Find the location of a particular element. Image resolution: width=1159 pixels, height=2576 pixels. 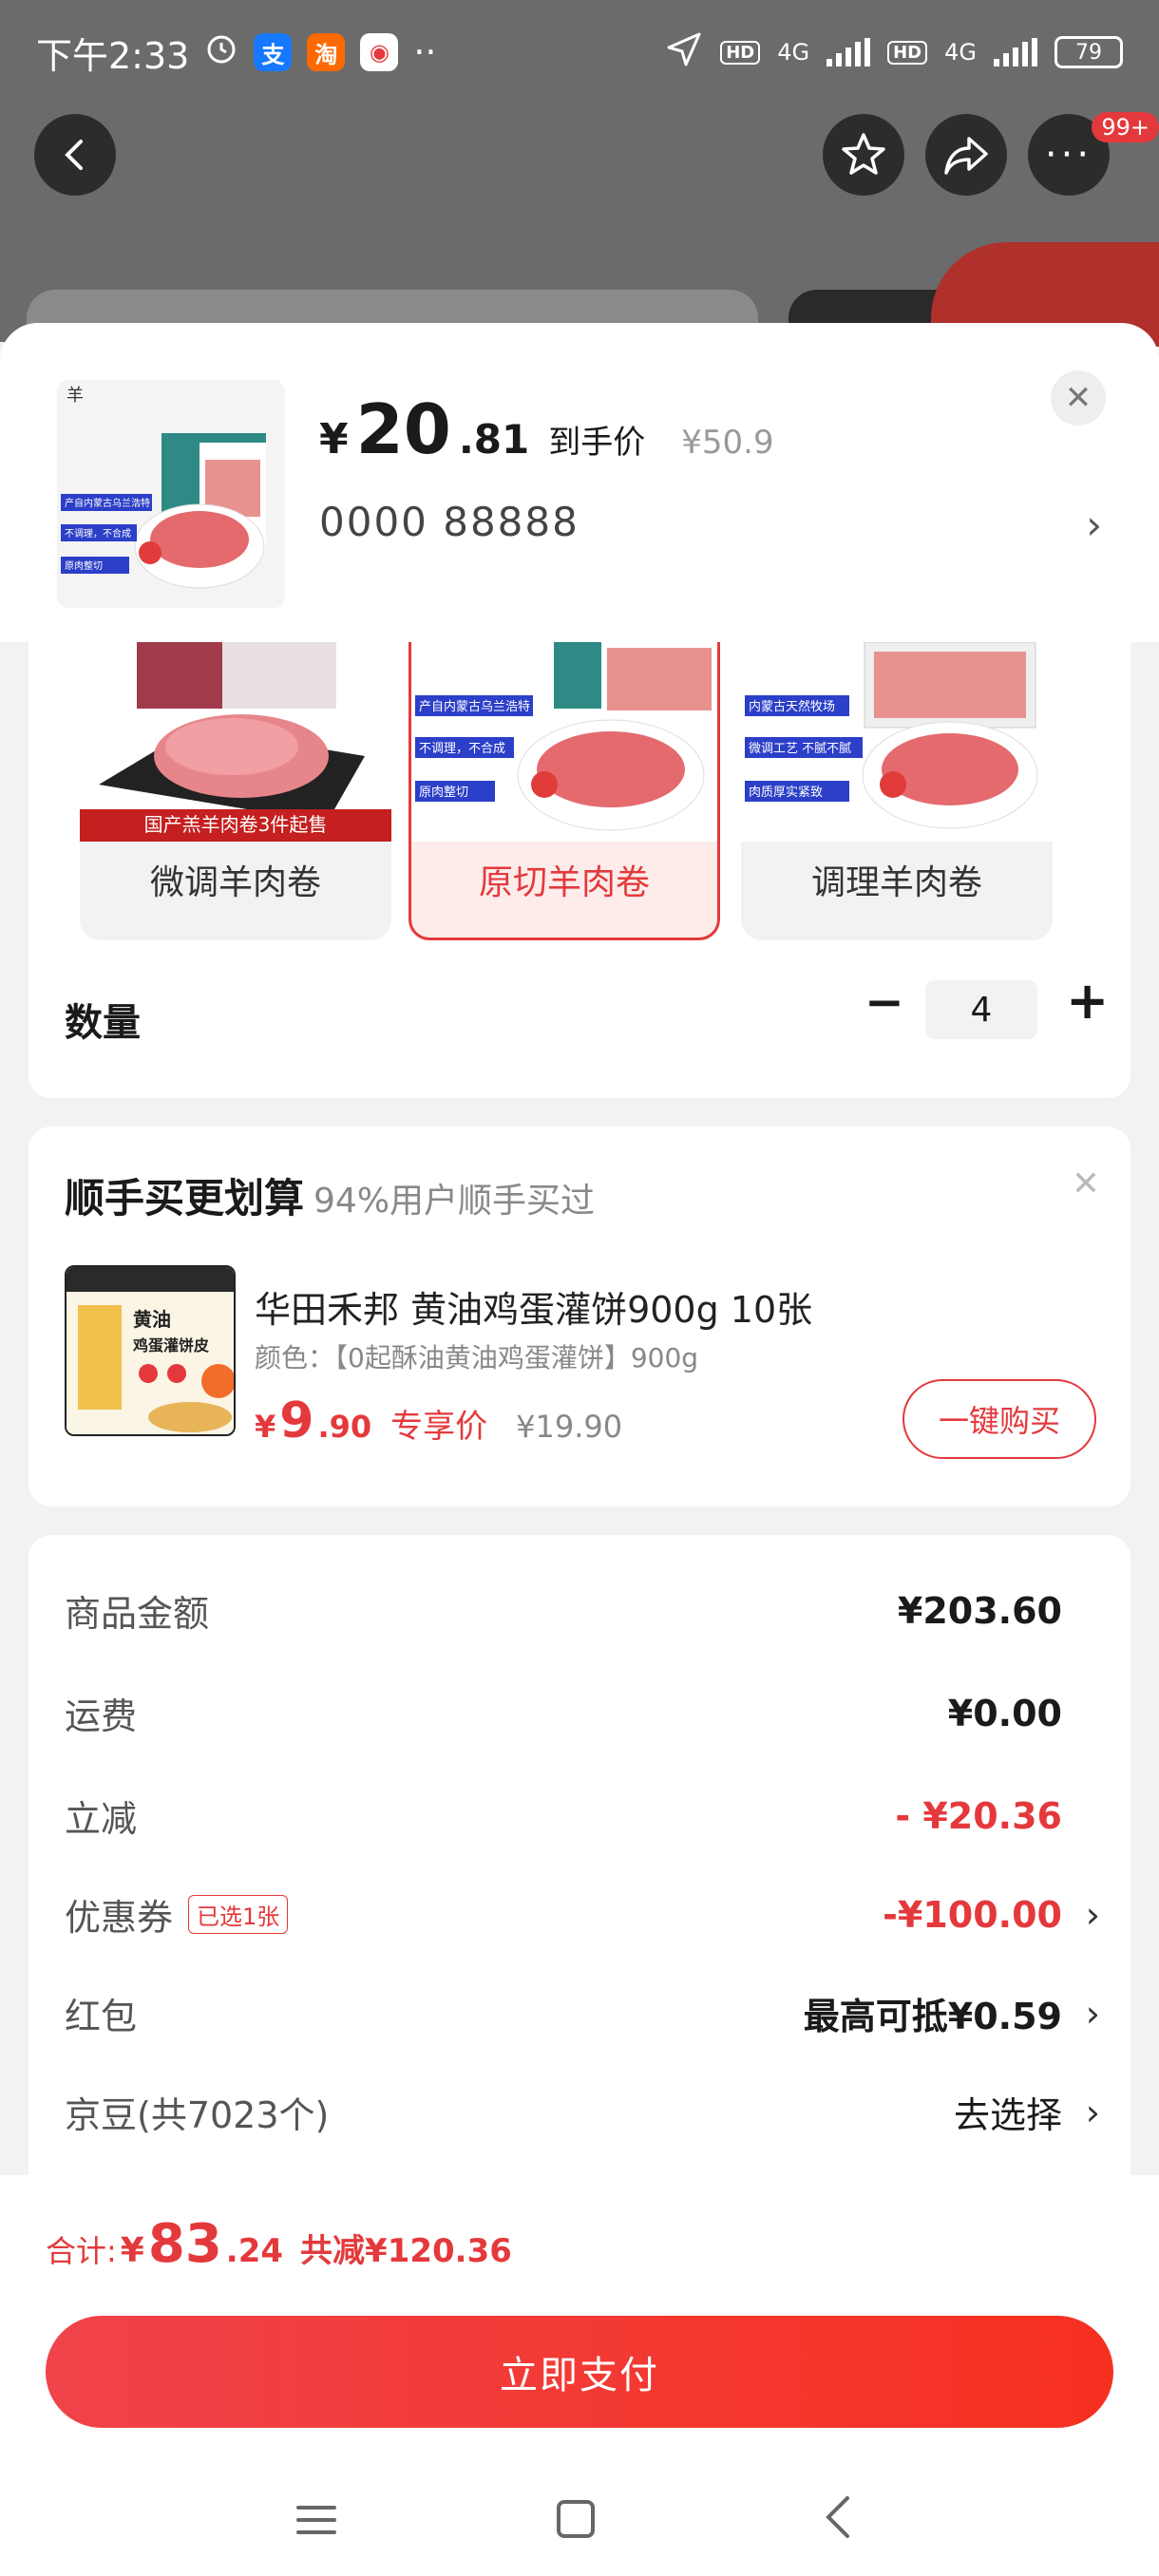

close-sheet-button: ✕ is located at coordinates (1078, 398).